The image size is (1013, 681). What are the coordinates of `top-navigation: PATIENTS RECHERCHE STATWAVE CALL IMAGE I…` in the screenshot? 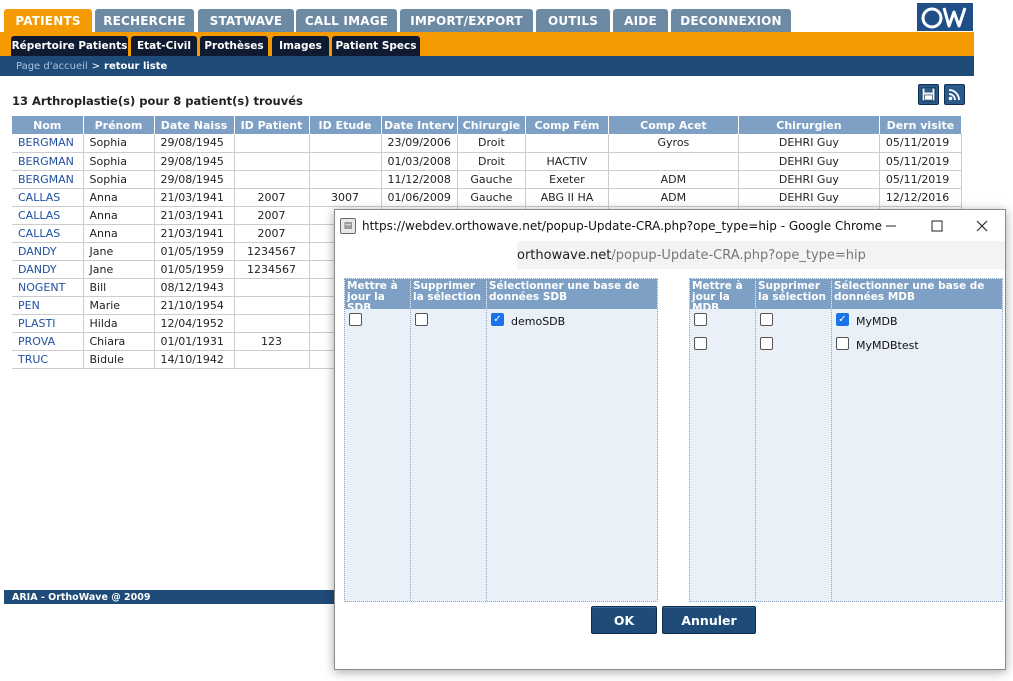 It's located at (487, 16).